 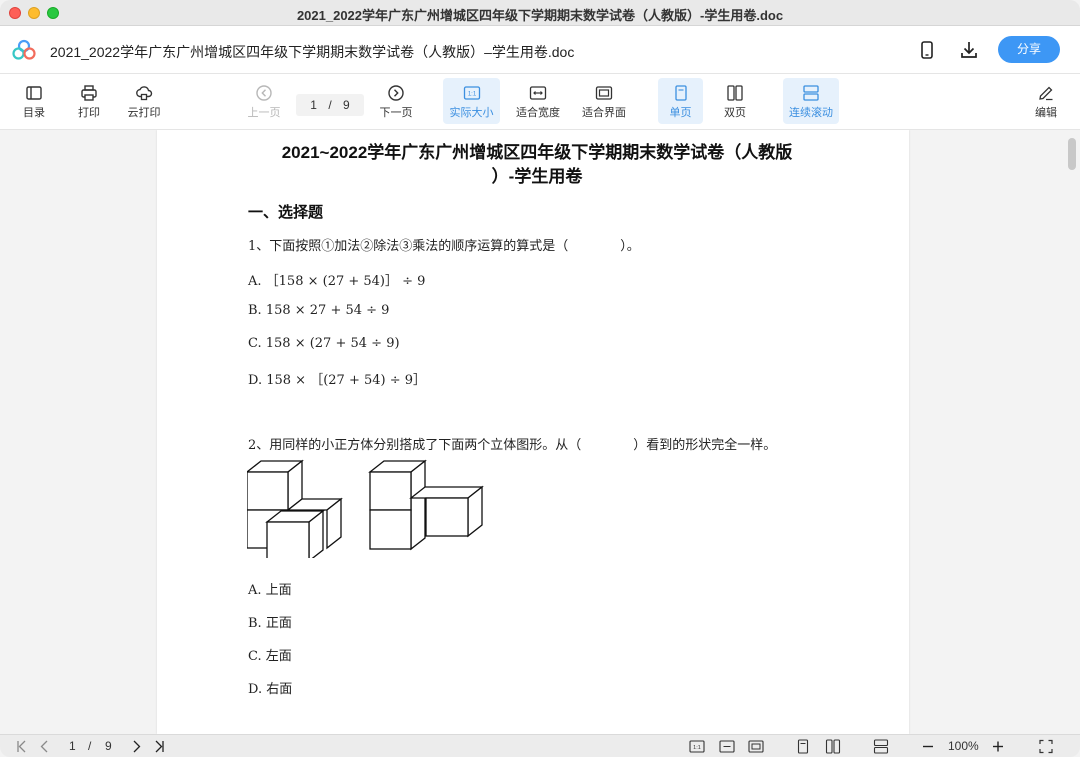 I want to click on print-button: 打印, so click(x=89, y=101).